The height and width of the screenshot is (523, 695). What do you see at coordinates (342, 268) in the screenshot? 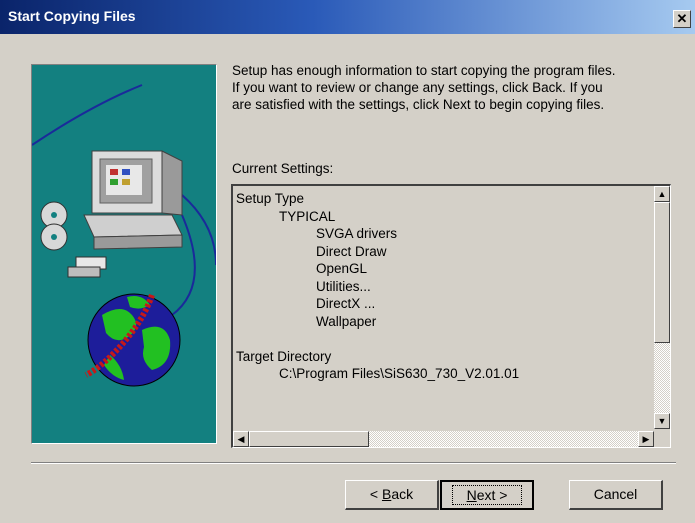
I see `settings-line: OpenGL` at bounding box center [342, 268].